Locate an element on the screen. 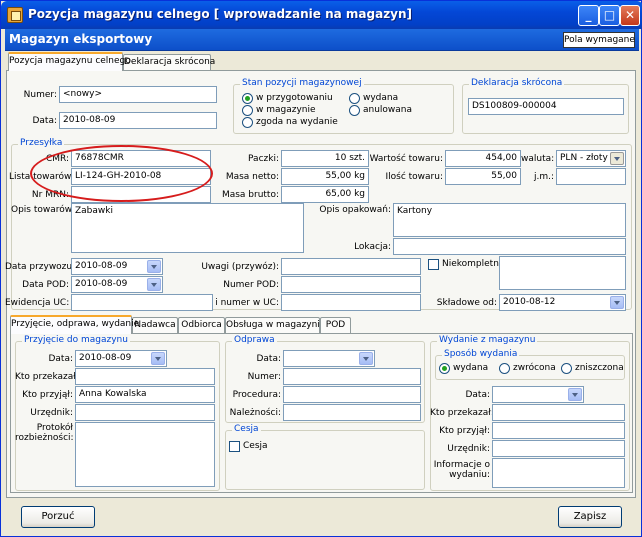 The height and width of the screenshot is (537, 642). data-pod-value: 2010-08-09 is located at coordinates (101, 284).